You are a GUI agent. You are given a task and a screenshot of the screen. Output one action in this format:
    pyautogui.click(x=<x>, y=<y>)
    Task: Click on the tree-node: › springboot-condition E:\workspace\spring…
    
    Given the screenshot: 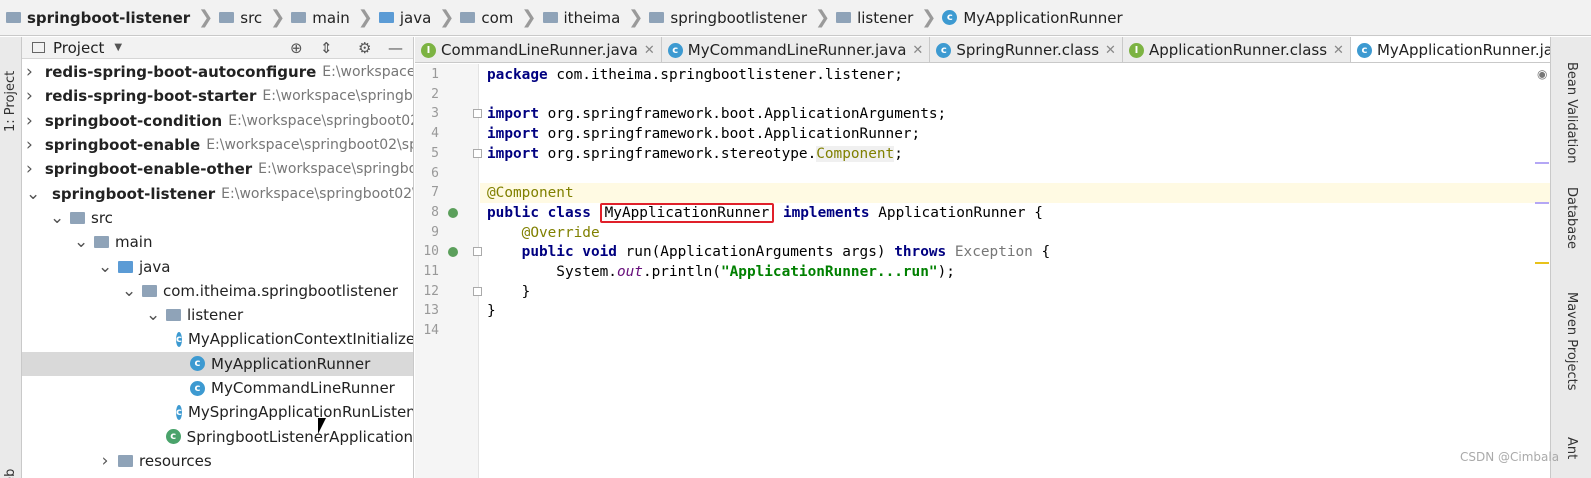 What is the action you would take?
    pyautogui.click(x=217, y=121)
    